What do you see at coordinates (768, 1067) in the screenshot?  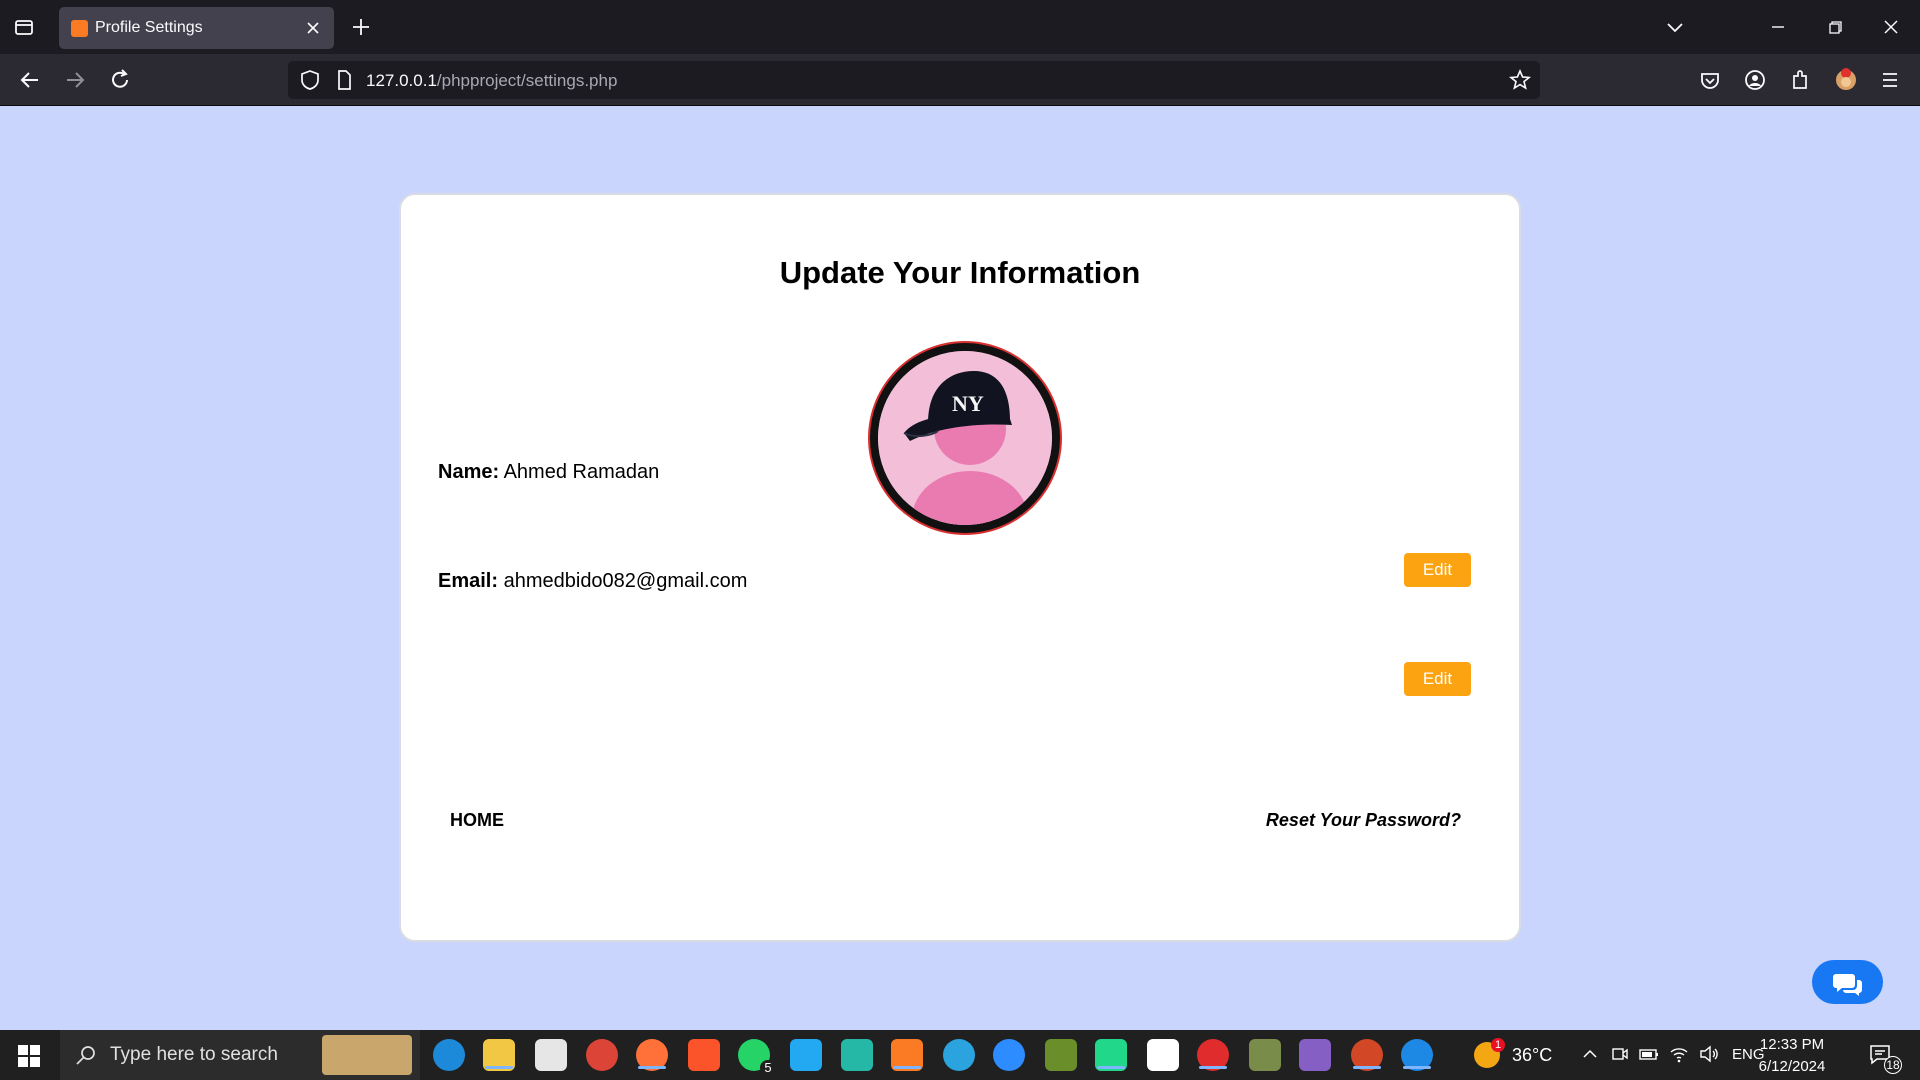 I see `whatsapp-badge: 5` at bounding box center [768, 1067].